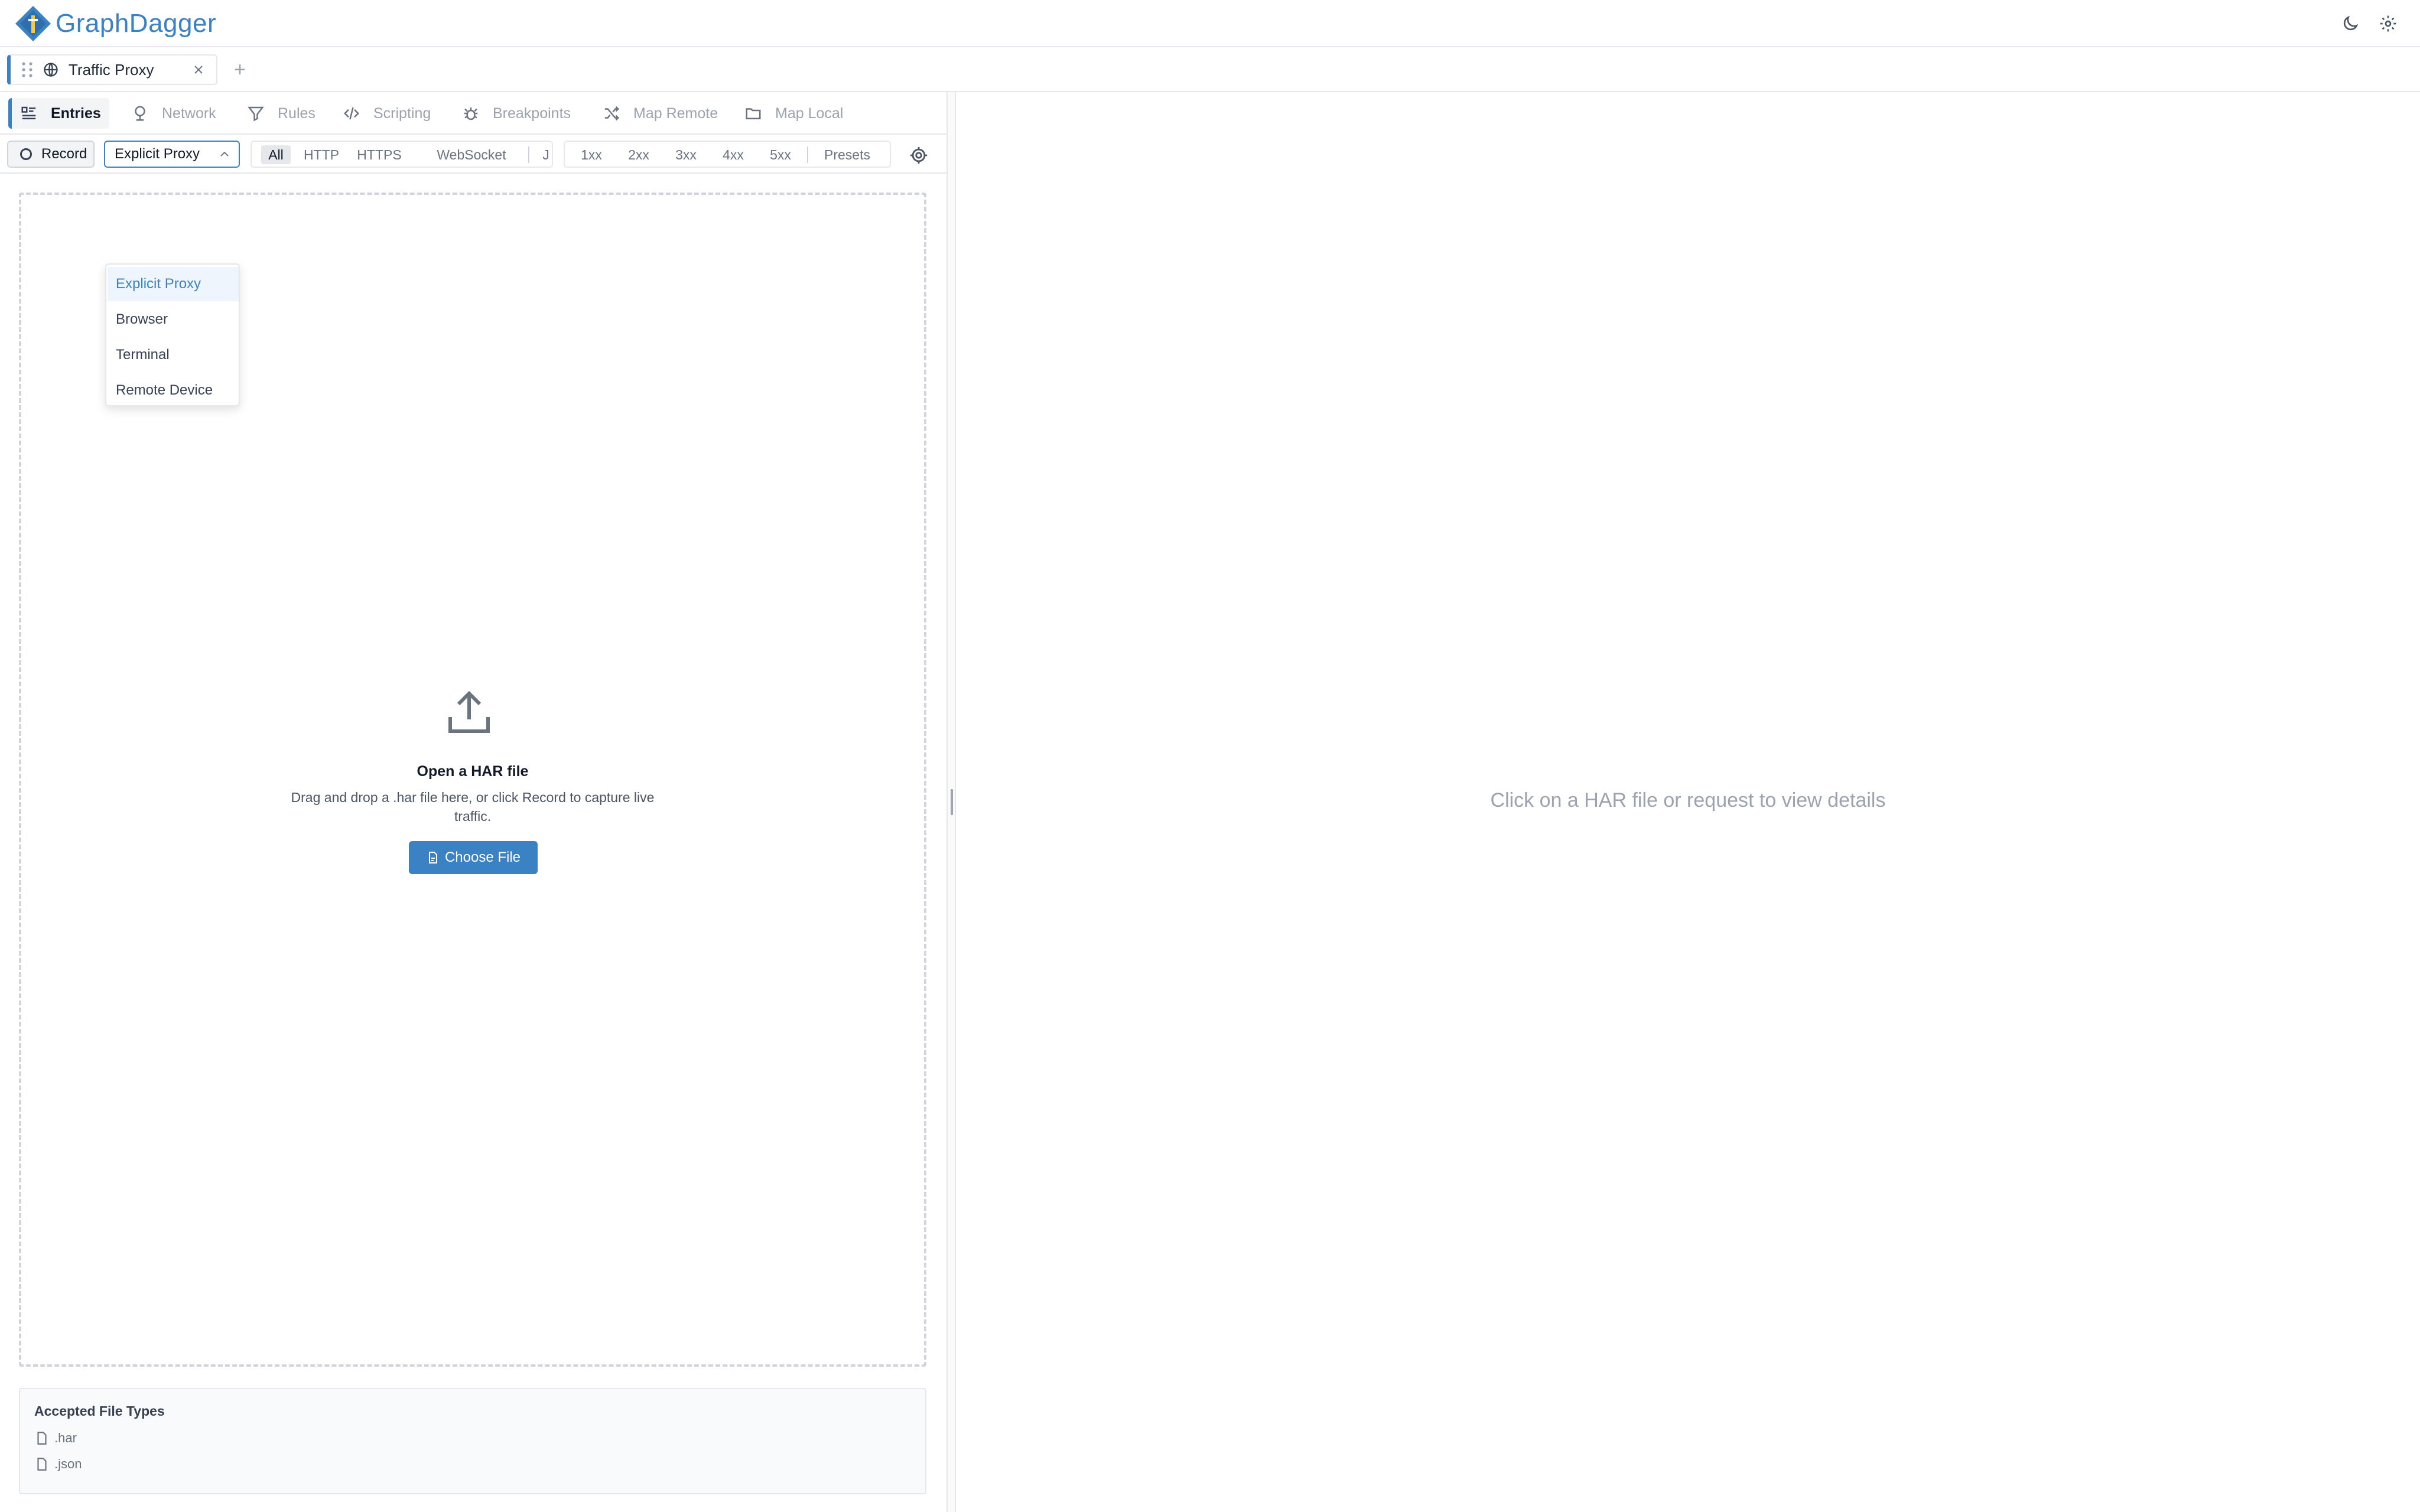 This screenshot has height=1512, width=2420. I want to click on record-icon, so click(26, 154).